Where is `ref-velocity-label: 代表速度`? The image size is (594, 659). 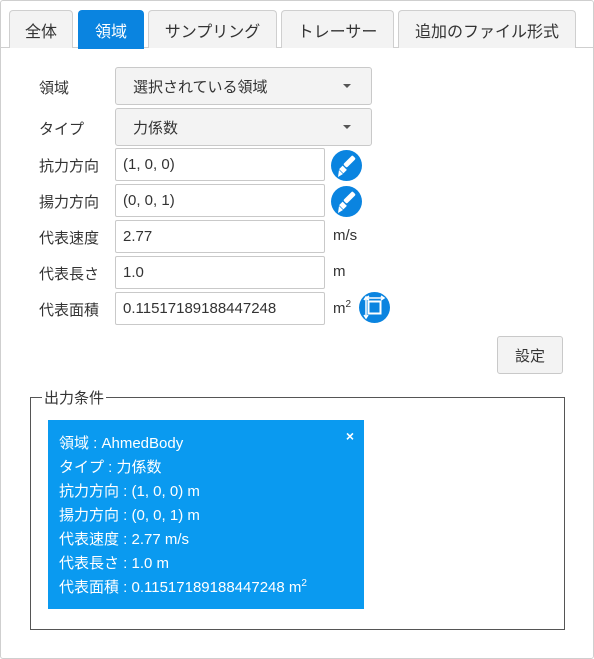
ref-velocity-label: 代表速度 is located at coordinates (69, 238).